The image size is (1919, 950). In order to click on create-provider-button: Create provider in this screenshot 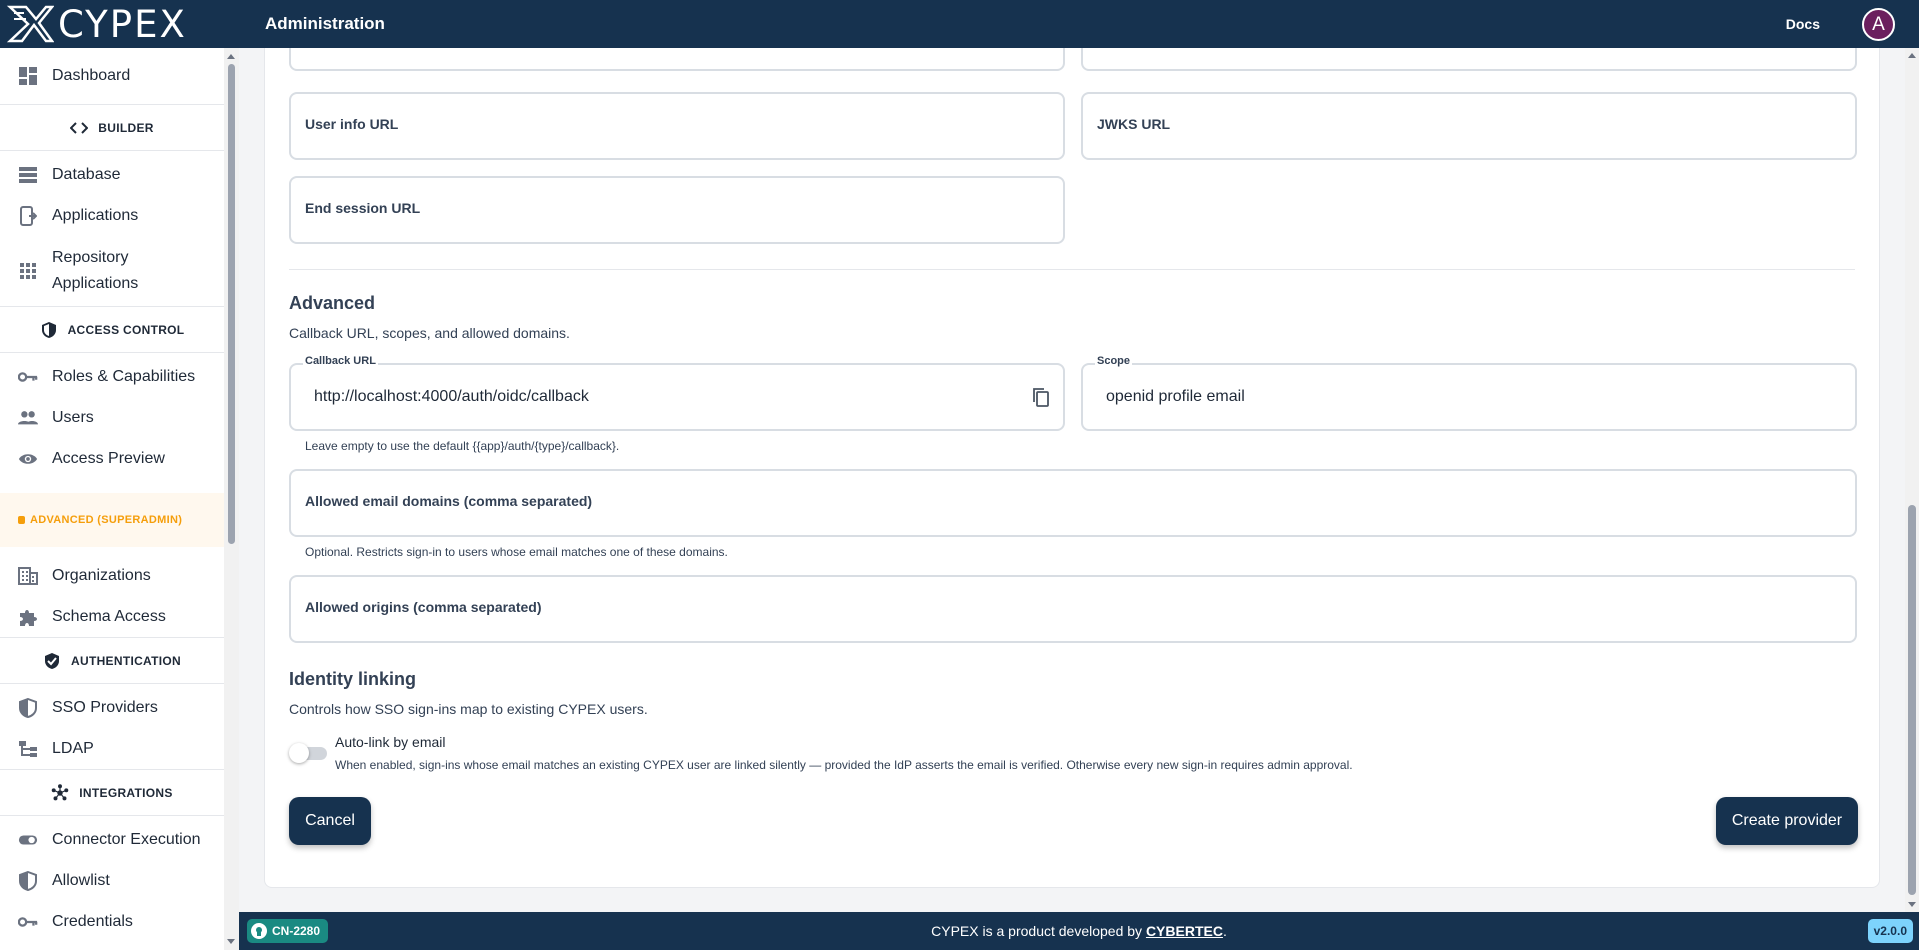, I will do `click(1787, 821)`.